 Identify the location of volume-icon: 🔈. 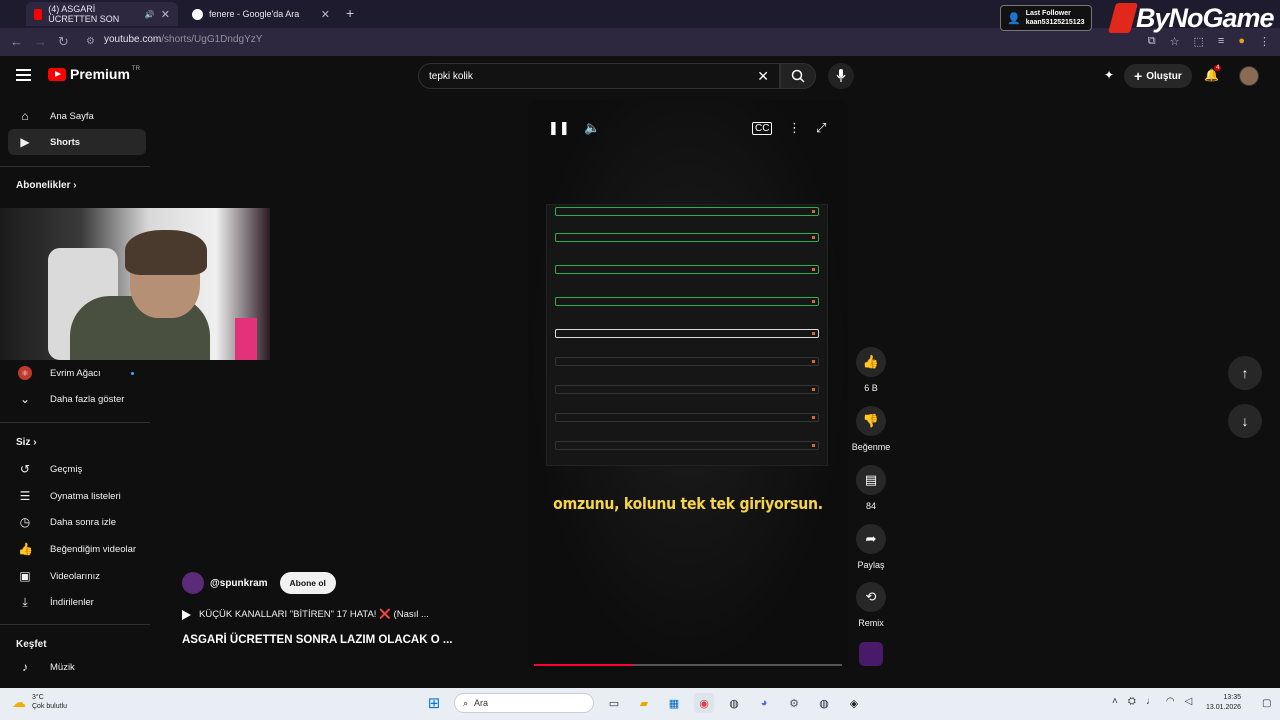
(592, 128).